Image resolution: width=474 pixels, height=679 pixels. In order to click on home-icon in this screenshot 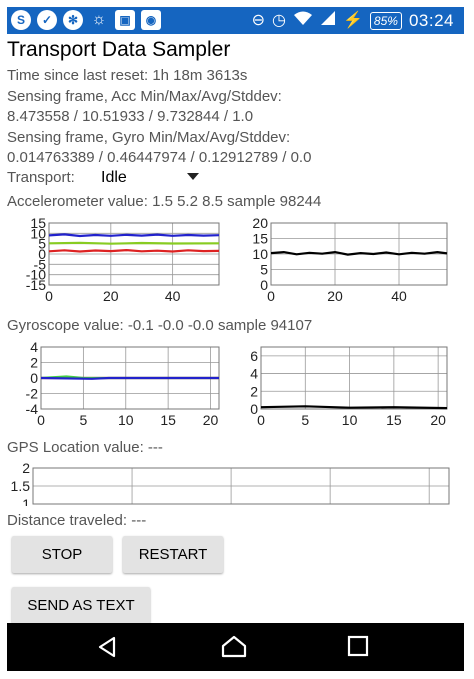, I will do `click(234, 647)`.